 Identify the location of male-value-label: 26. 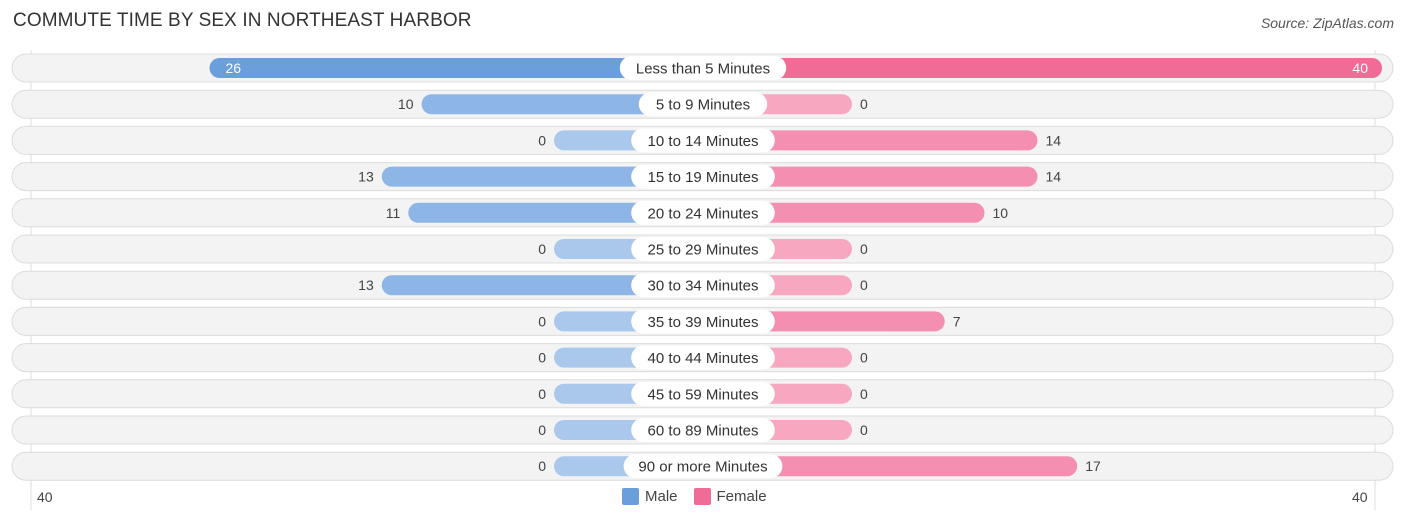
(234, 68).